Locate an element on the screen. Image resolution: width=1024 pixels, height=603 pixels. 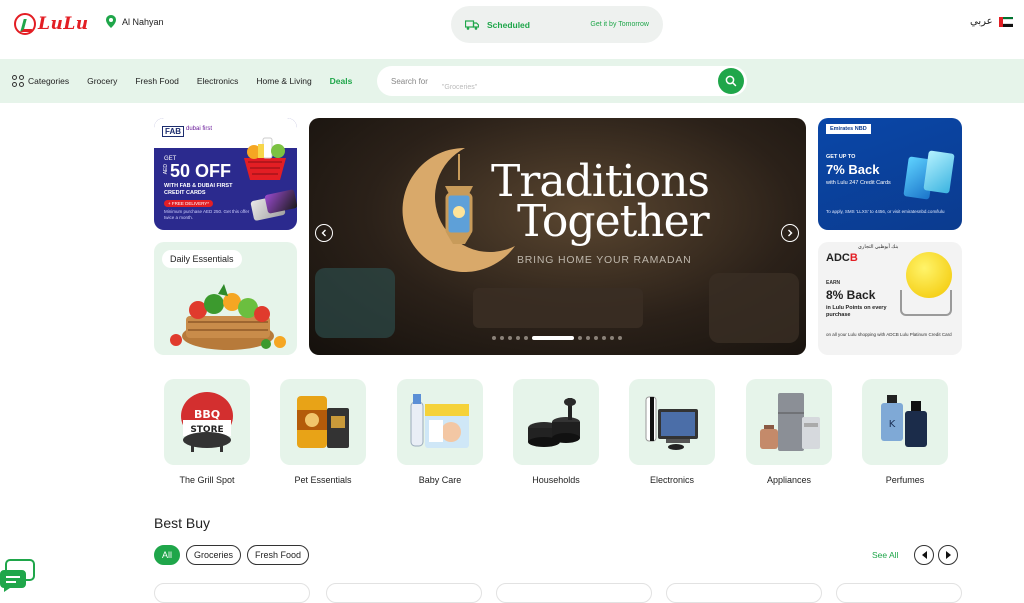
arrow-left-icon is located at coordinates (924, 555).